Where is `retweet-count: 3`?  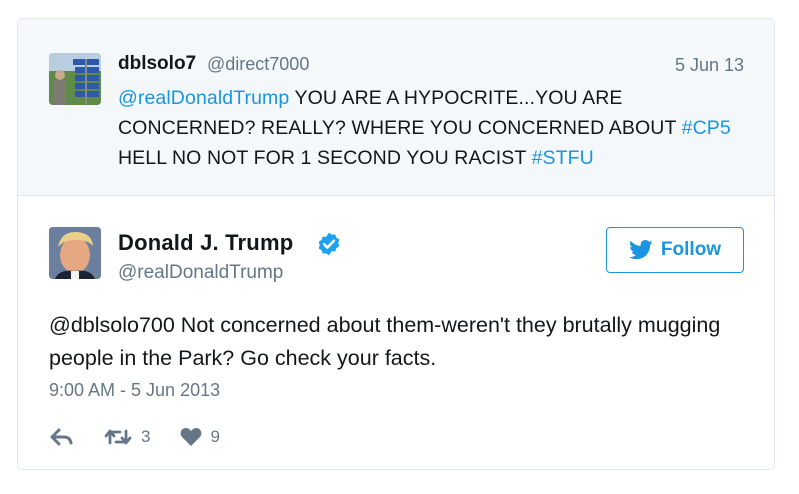 retweet-count: 3 is located at coordinates (146, 436).